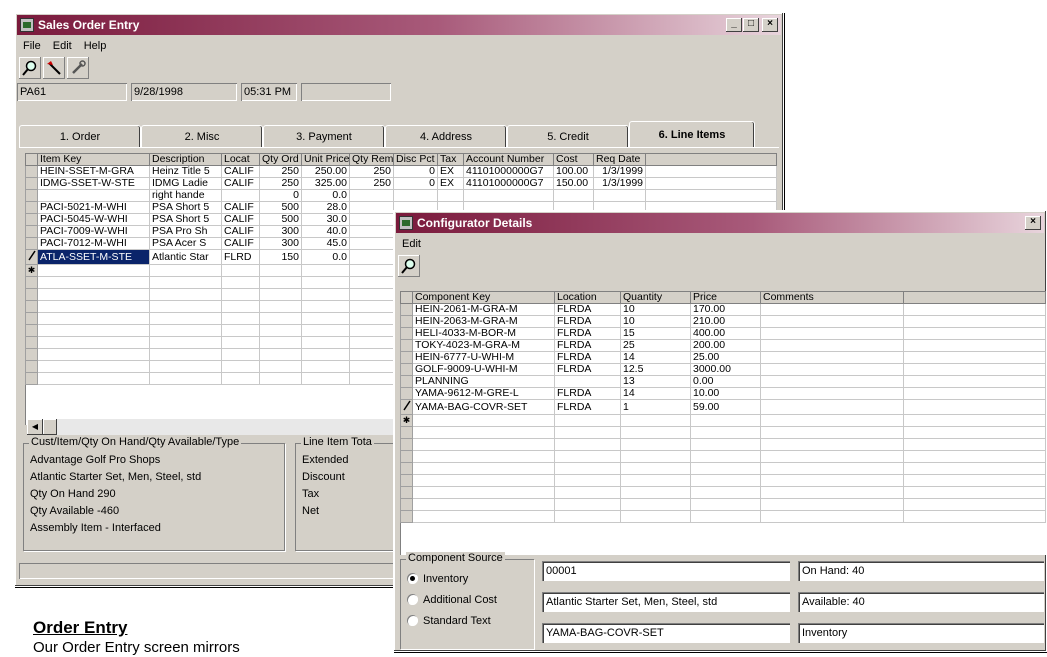 The height and width of the screenshot is (657, 1047). Describe the element at coordinates (725, 345) in the screenshot. I see `component-cell: 200.00` at that location.